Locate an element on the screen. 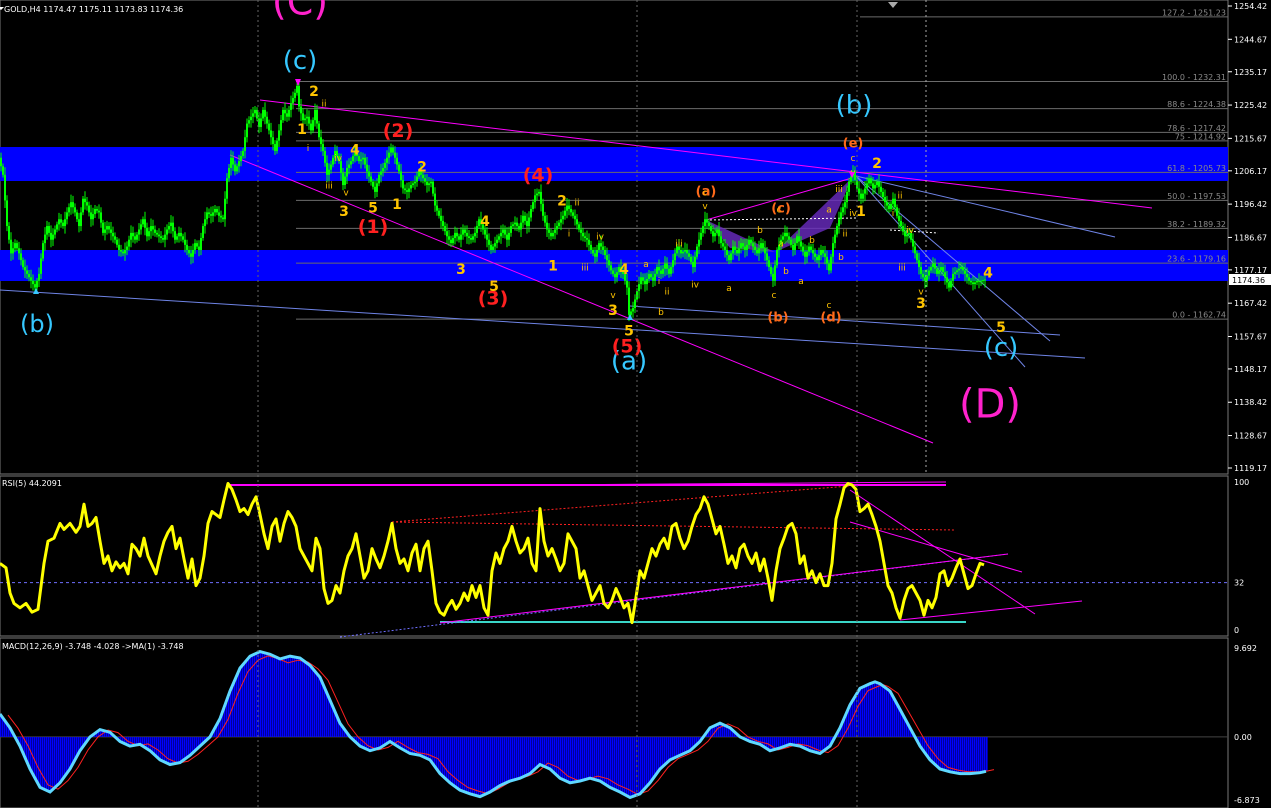 The height and width of the screenshot is (808, 1271). wave-sublabel: b is located at coordinates (812, 241).